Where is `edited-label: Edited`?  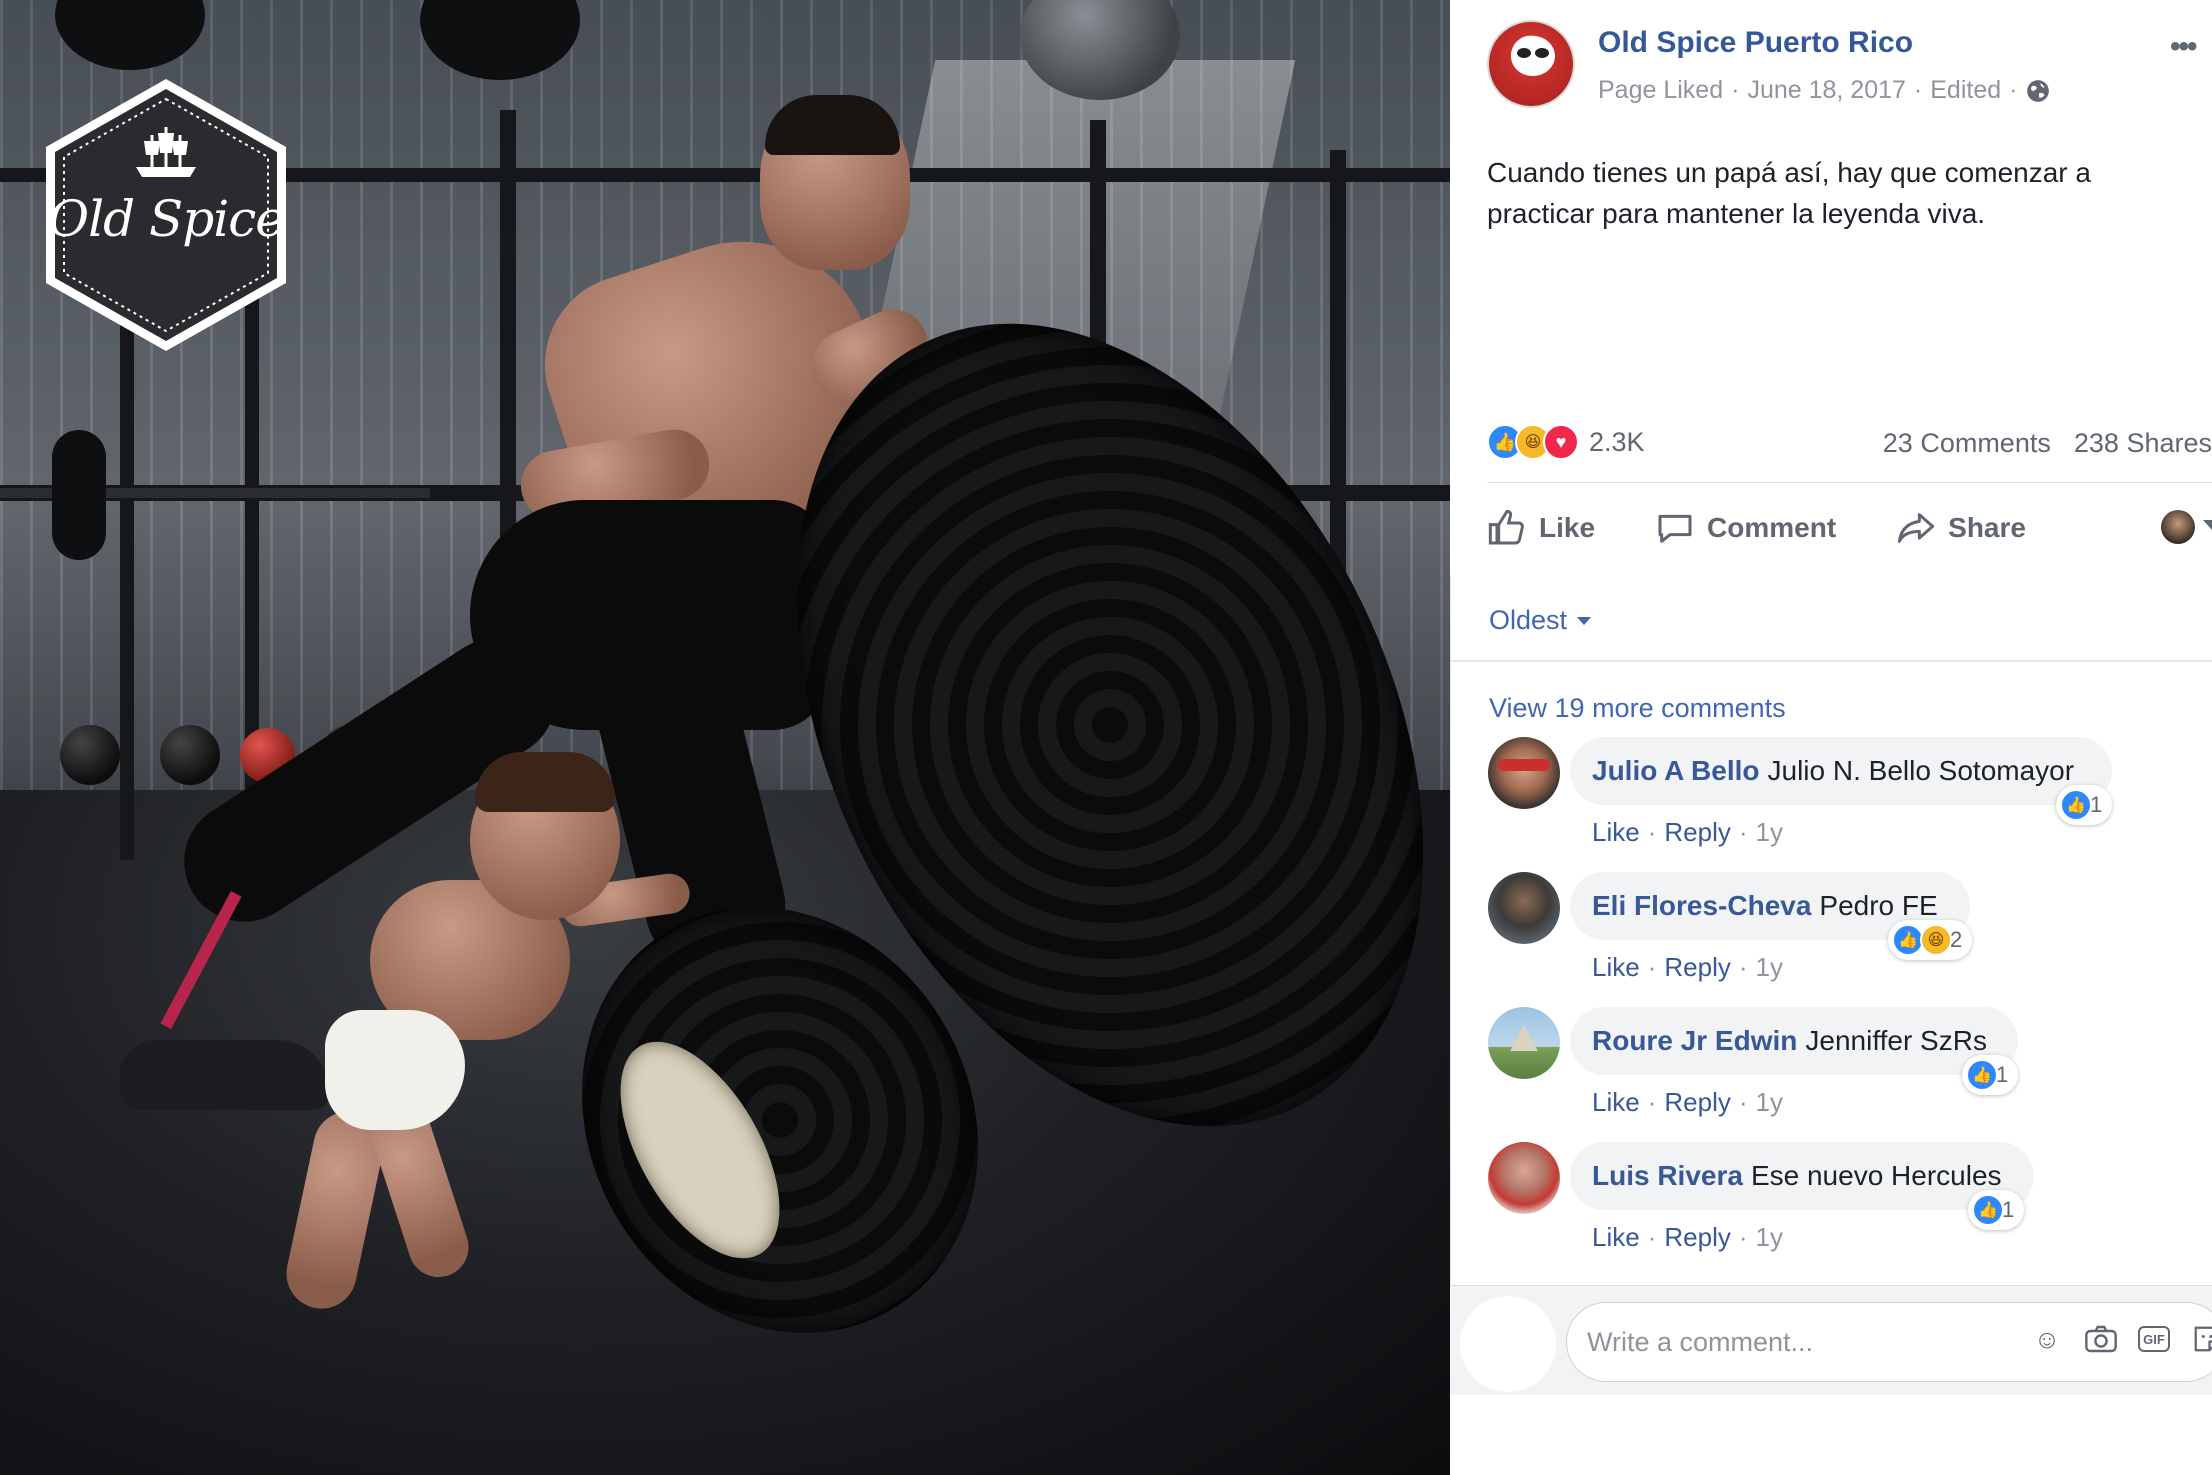 edited-label: Edited is located at coordinates (1965, 90).